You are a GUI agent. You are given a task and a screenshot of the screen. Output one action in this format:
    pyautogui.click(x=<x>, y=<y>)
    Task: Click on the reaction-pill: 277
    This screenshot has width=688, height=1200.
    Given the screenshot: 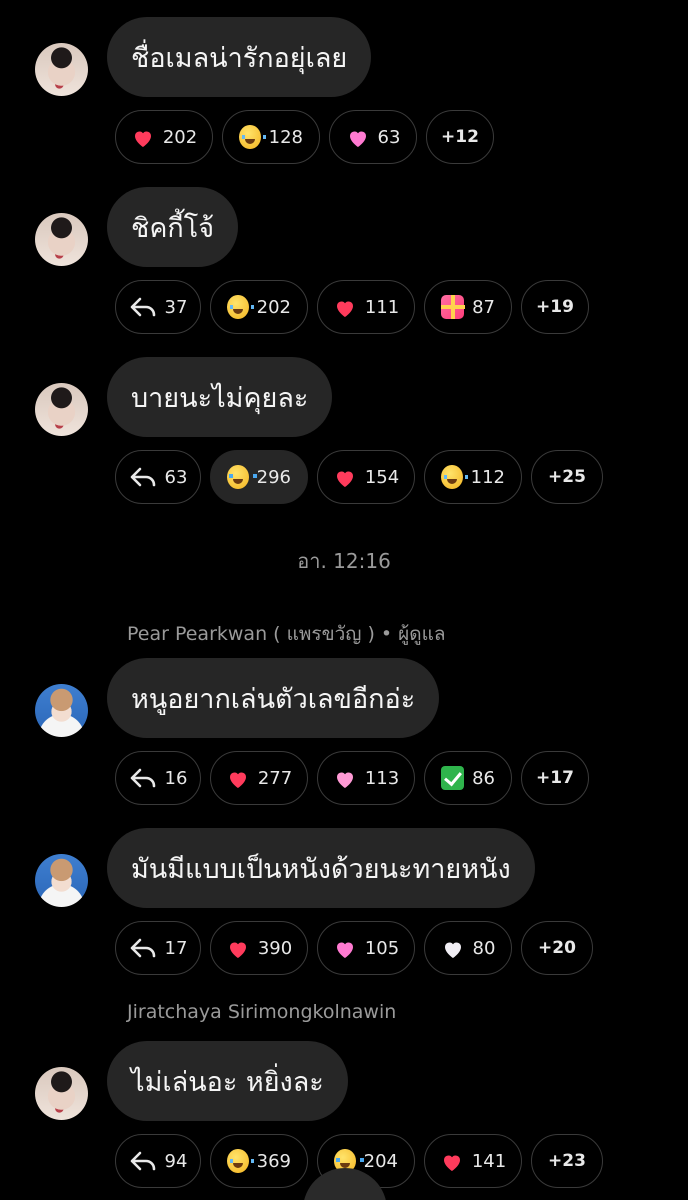 What is the action you would take?
    pyautogui.click(x=259, y=778)
    